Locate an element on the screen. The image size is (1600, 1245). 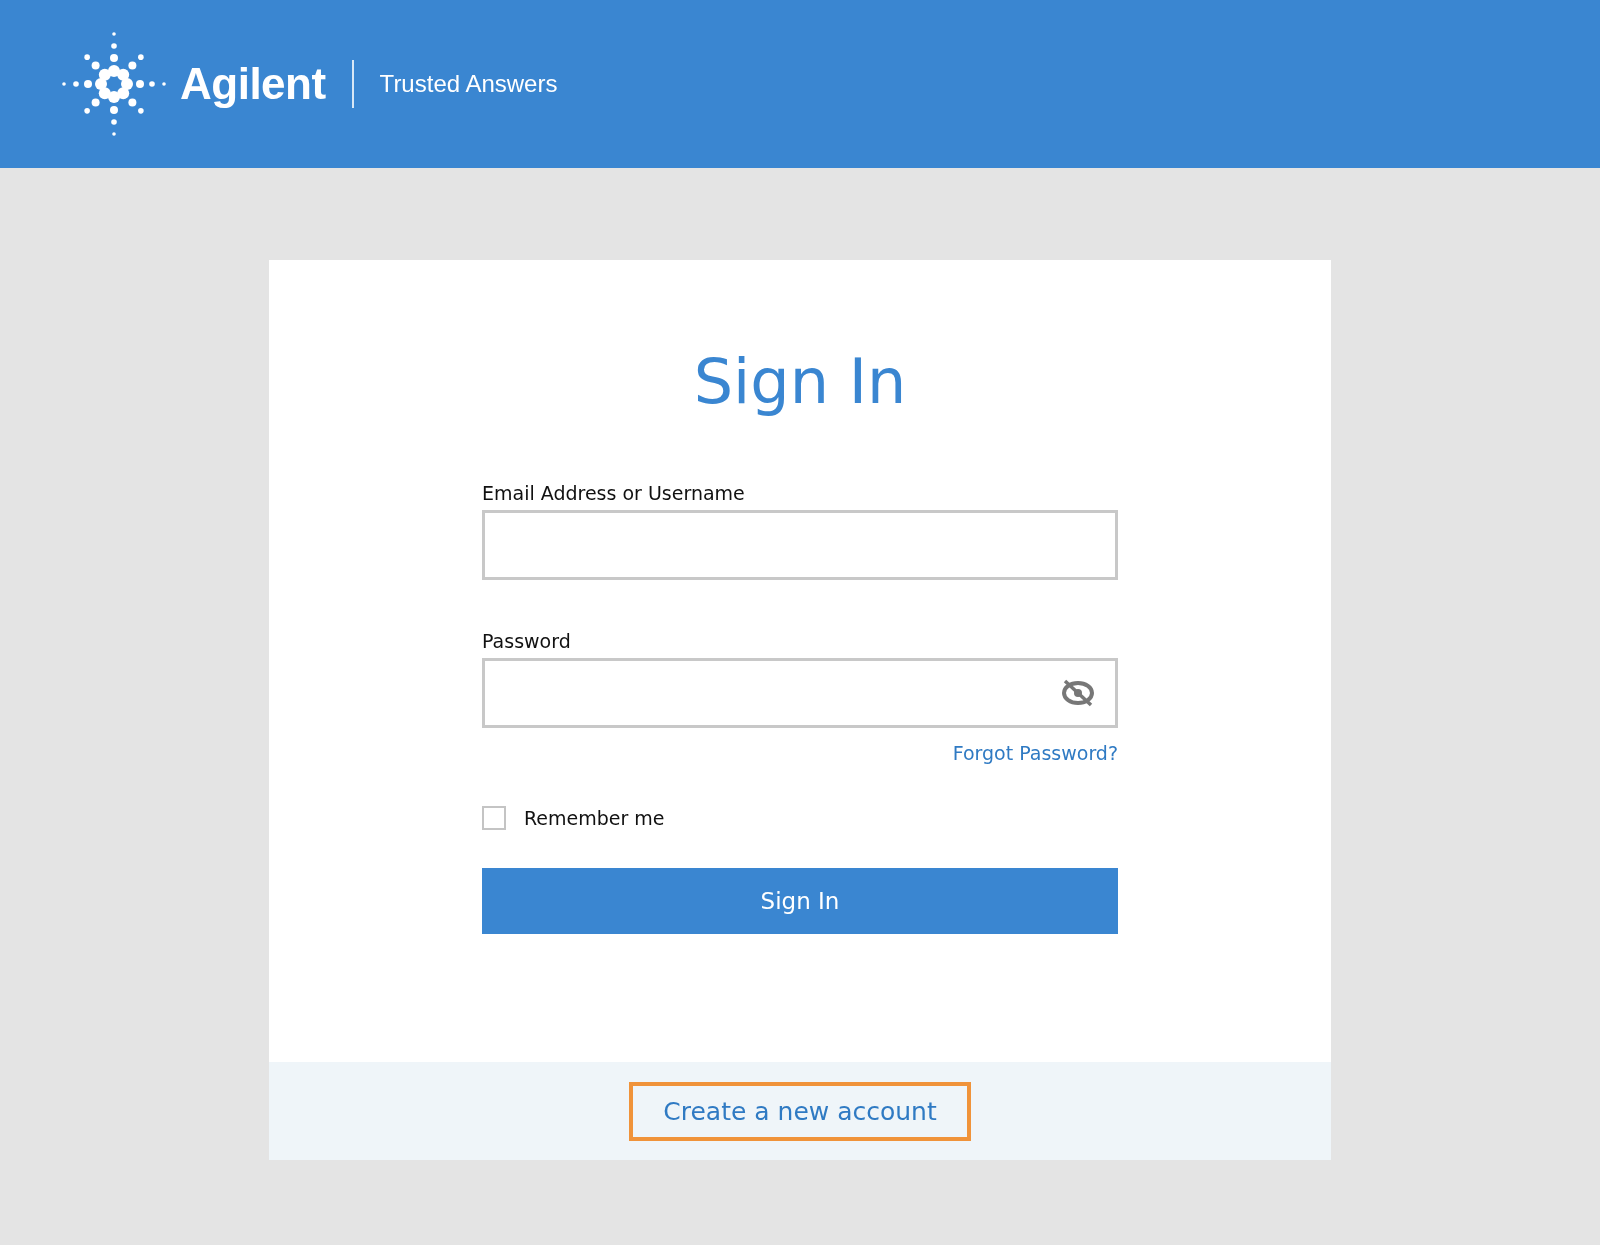
tagline: Trusted Answers is located at coordinates (468, 84).